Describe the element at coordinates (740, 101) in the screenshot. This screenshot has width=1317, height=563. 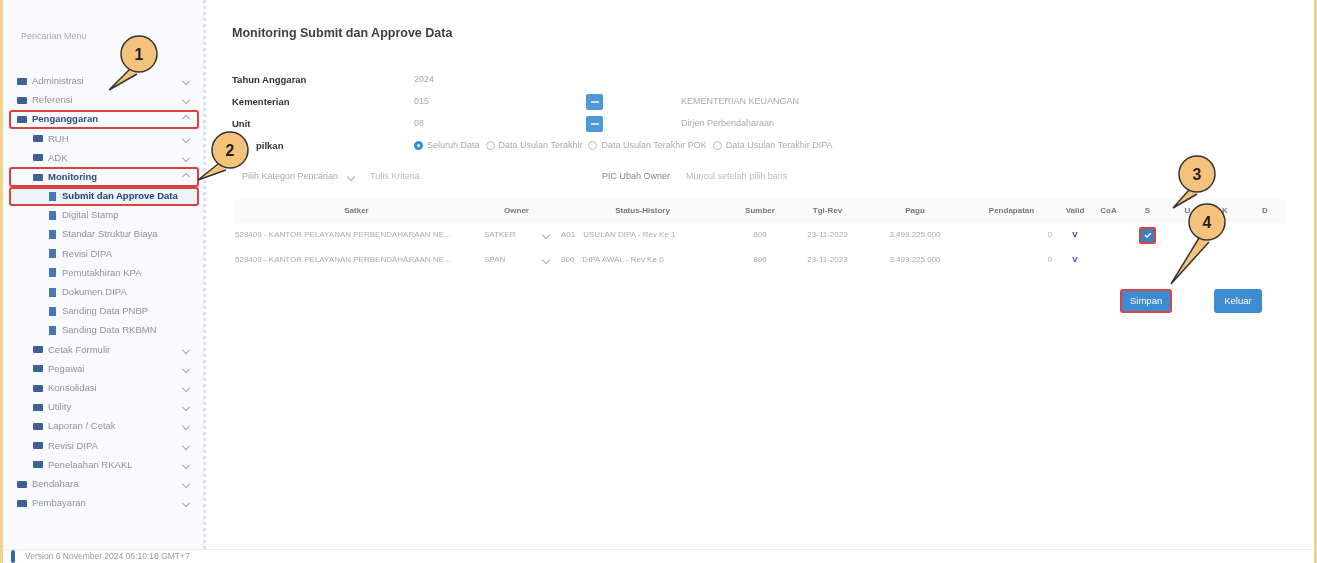
I see `field-value: KEMENTERIAN KEUANGAN` at that location.